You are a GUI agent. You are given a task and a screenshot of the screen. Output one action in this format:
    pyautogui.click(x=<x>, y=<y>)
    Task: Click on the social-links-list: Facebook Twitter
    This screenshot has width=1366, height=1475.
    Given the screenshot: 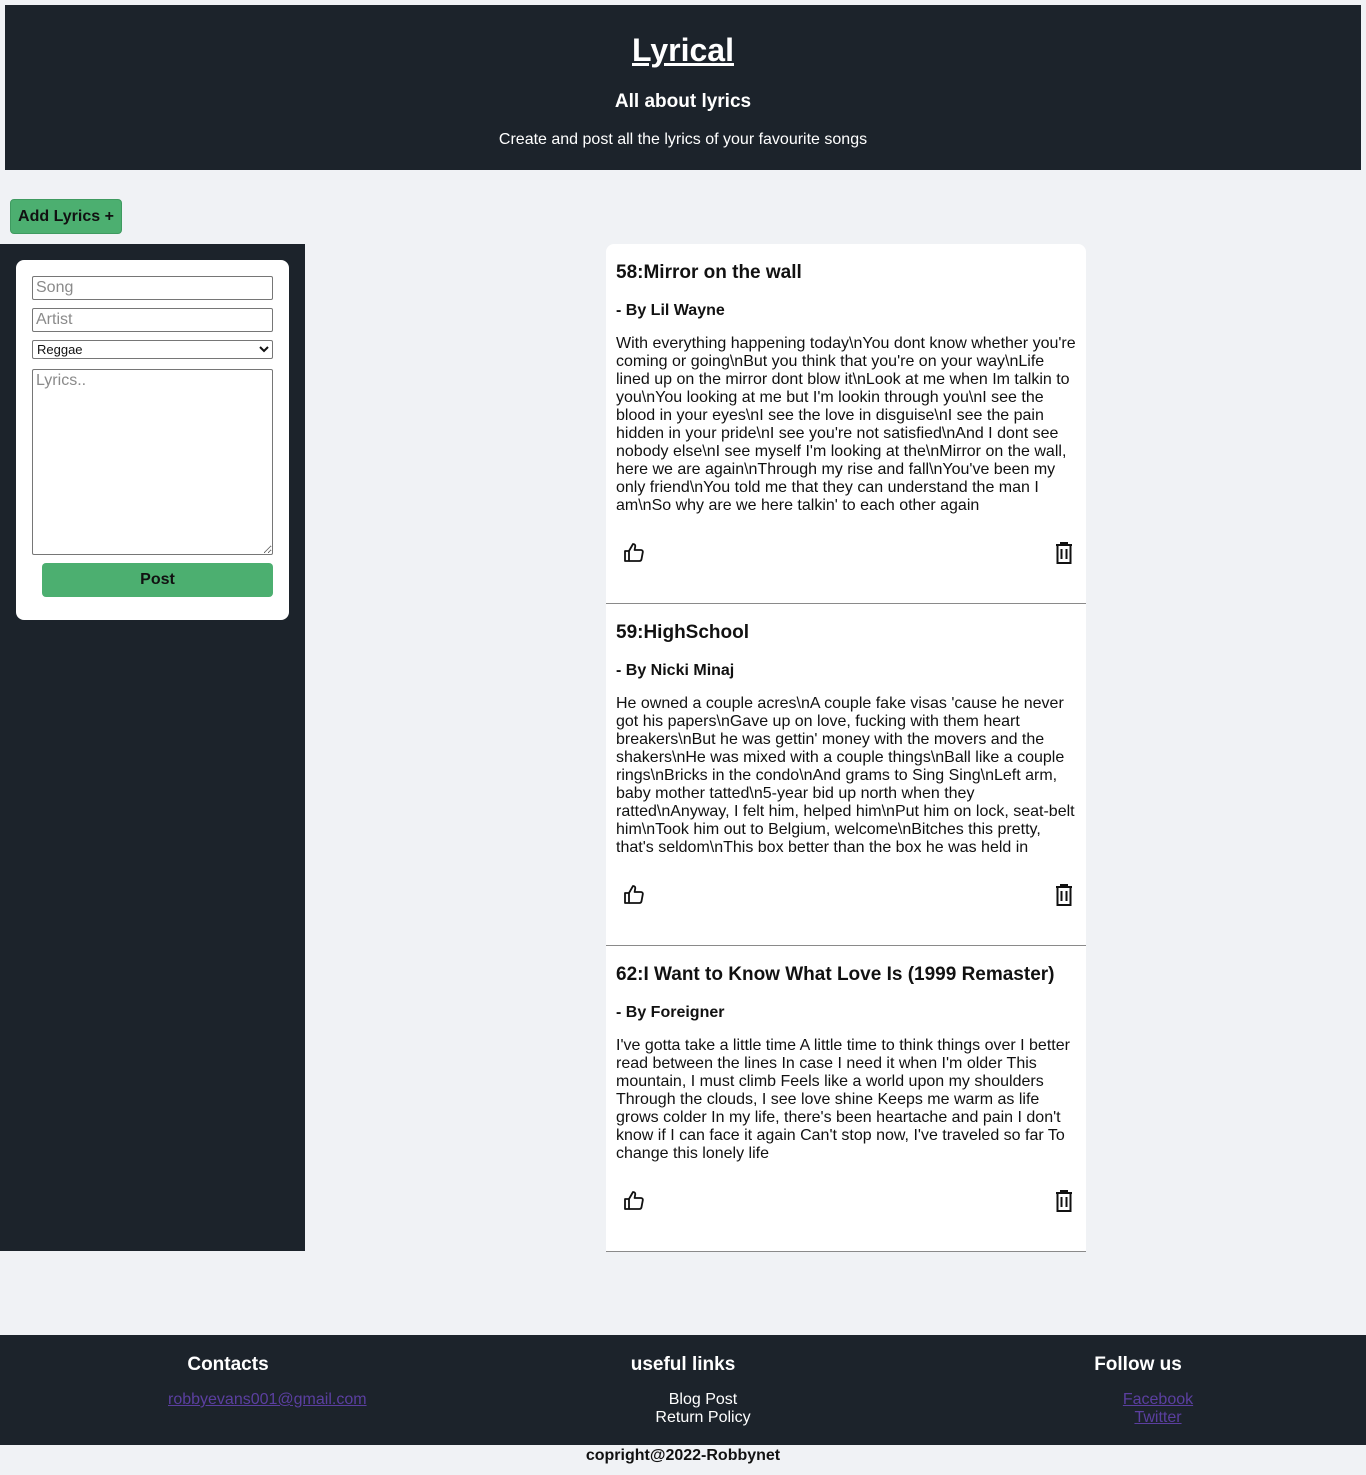 What is the action you would take?
    pyautogui.click(x=1138, y=1409)
    